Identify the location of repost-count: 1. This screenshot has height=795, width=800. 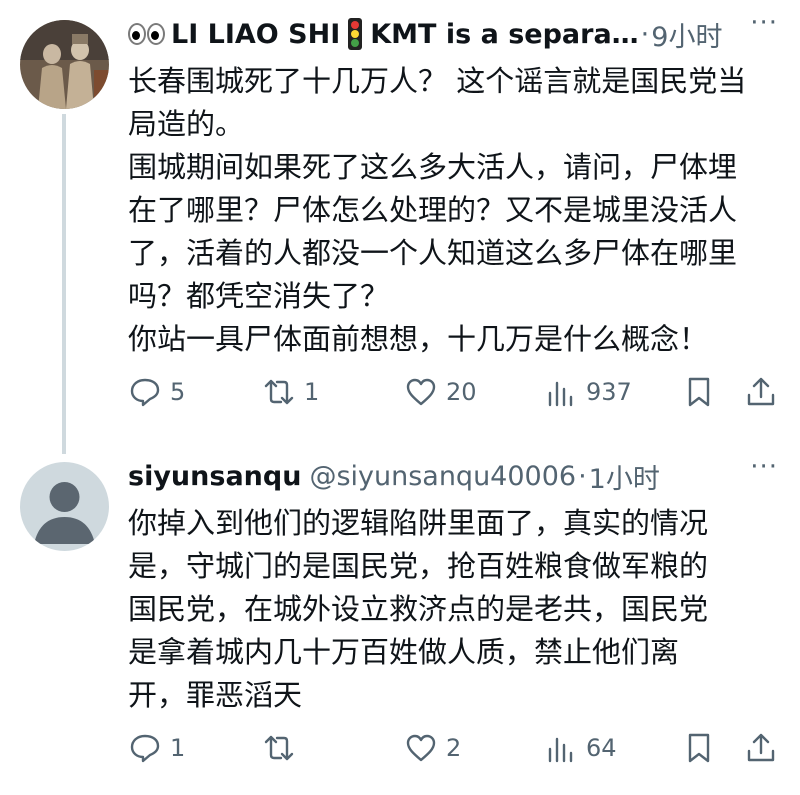
(312, 392).